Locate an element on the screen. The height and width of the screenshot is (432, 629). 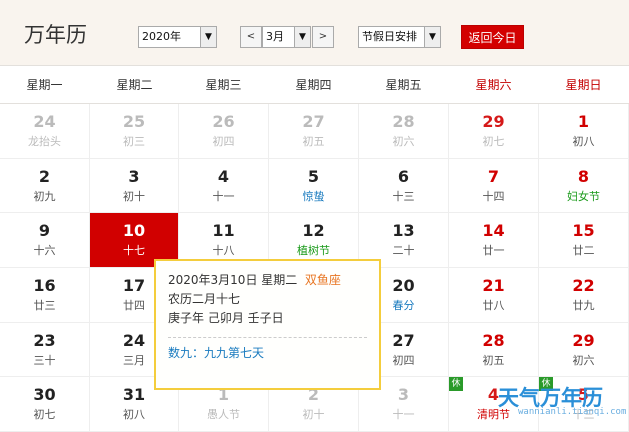
lunar-label: 初三 is located at coordinates (134, 141).